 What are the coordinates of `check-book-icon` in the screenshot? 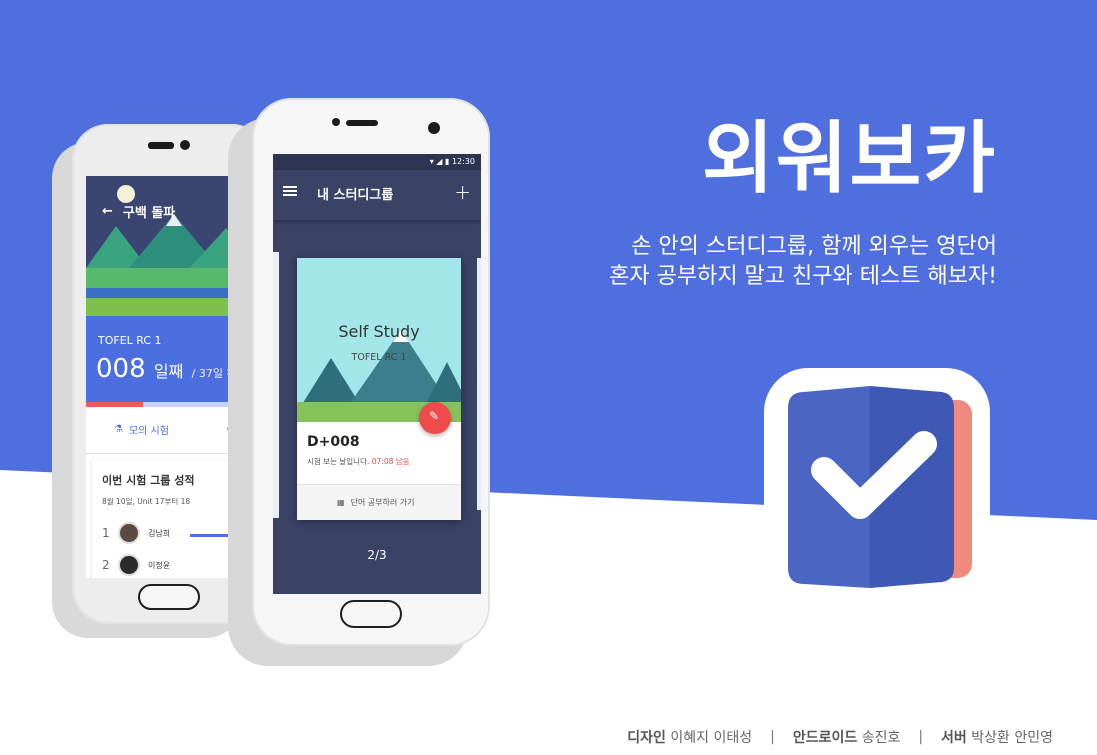 It's located at (877, 482).